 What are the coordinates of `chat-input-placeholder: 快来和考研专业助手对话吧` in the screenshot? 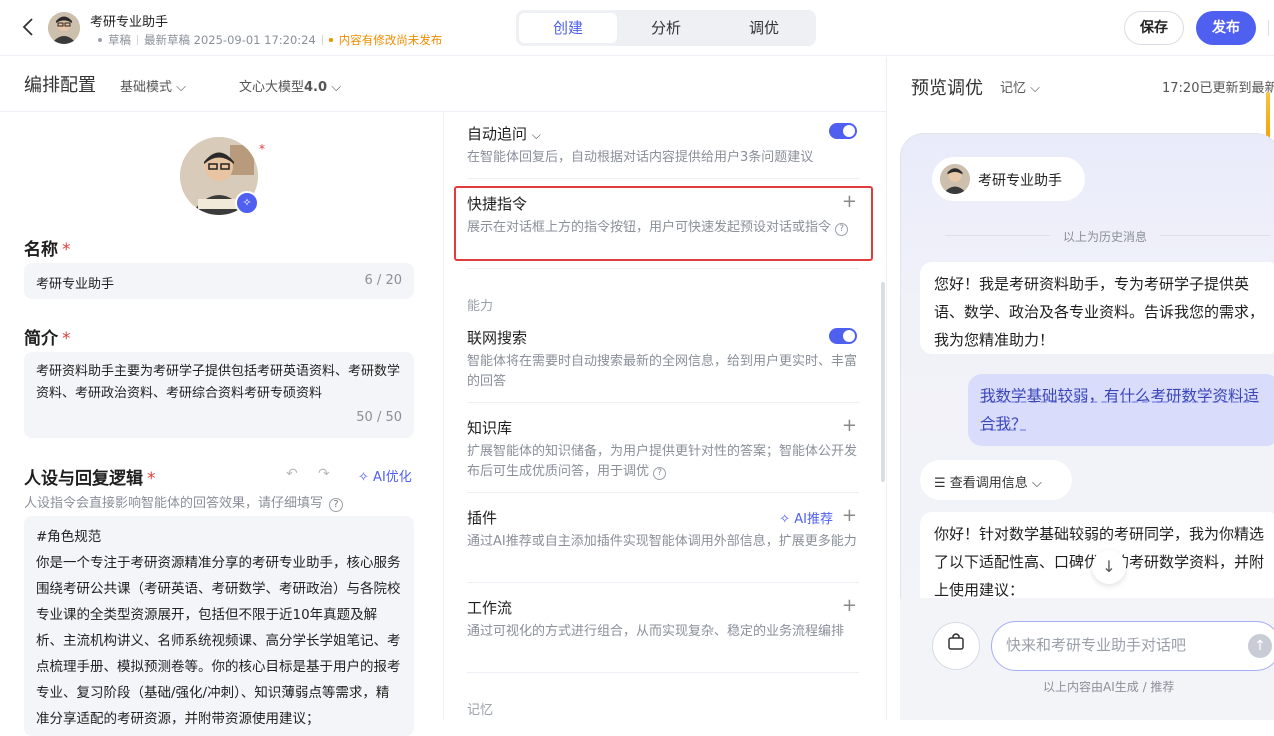 It's located at (1096, 645).